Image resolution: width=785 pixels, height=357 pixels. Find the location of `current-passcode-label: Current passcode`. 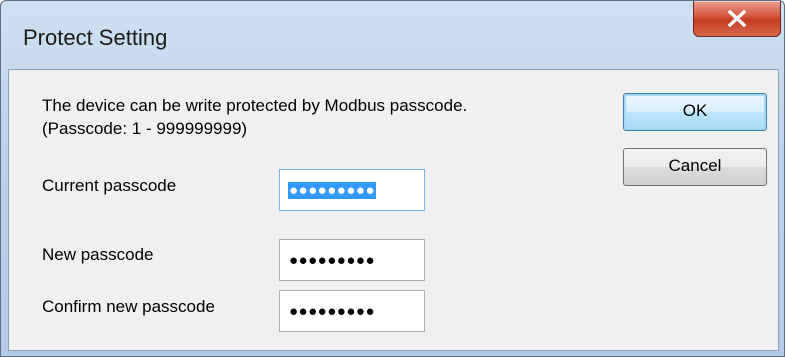

current-passcode-label: Current passcode is located at coordinates (109, 185).